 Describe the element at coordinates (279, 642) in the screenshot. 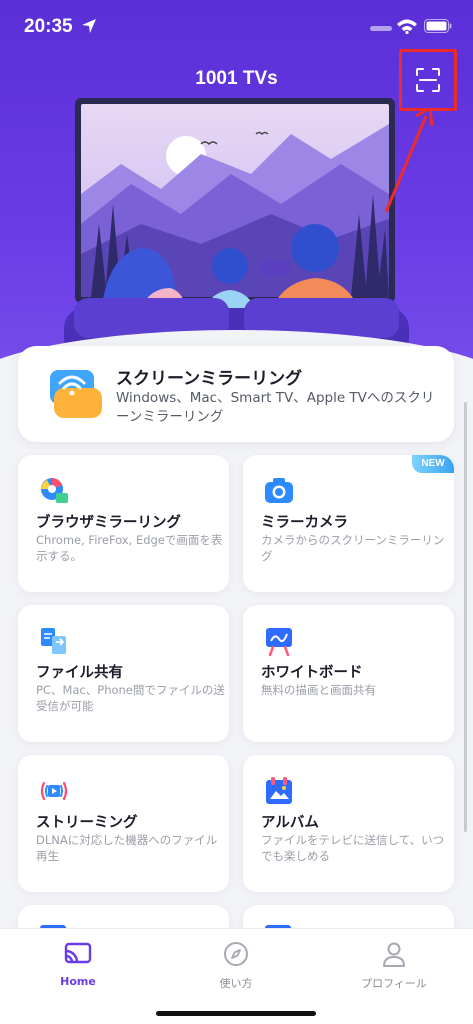

I see `whiteboard-icon` at that location.